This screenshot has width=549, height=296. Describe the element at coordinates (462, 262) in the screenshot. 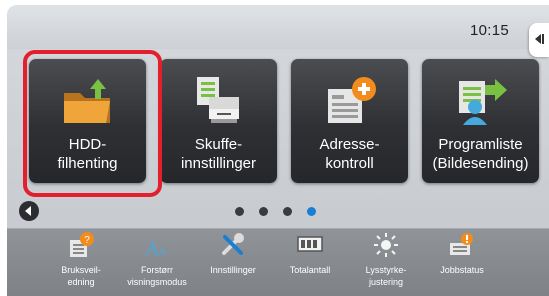

I see `job-status-button: Jobbstatus` at that location.